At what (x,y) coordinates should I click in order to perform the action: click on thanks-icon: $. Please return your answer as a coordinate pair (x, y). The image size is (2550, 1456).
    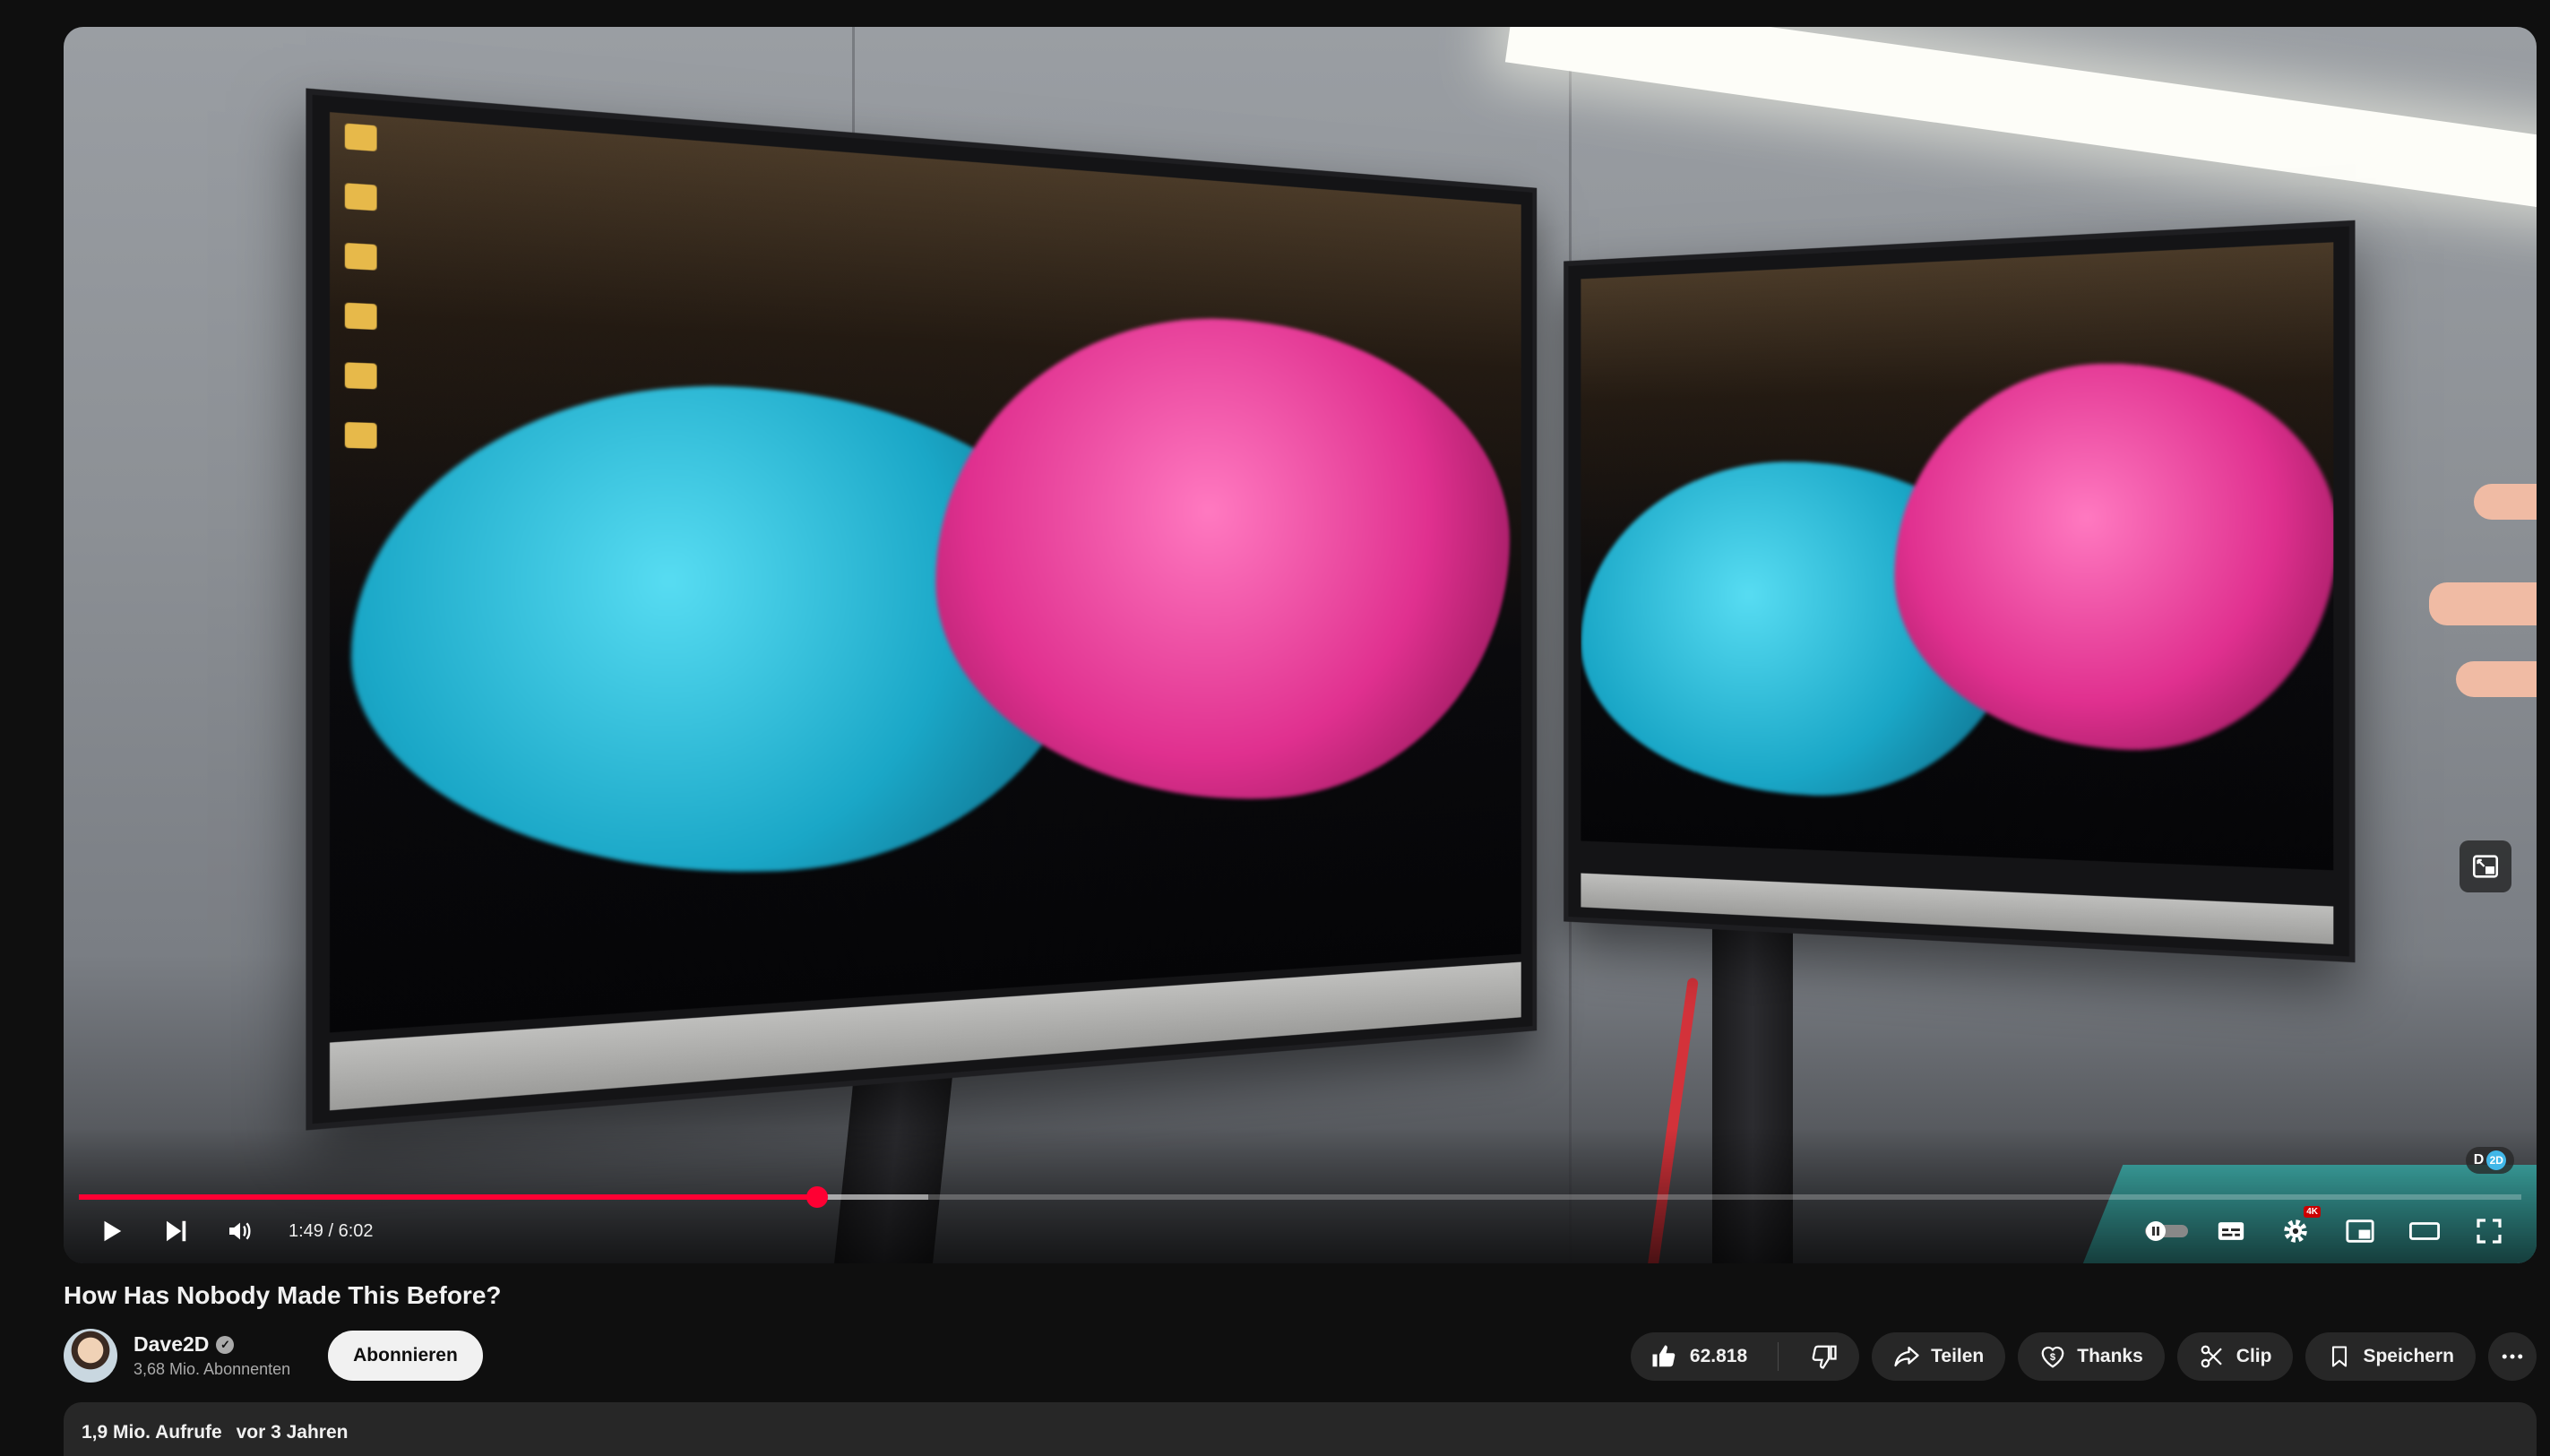
    Looking at the image, I should click on (2052, 1357).